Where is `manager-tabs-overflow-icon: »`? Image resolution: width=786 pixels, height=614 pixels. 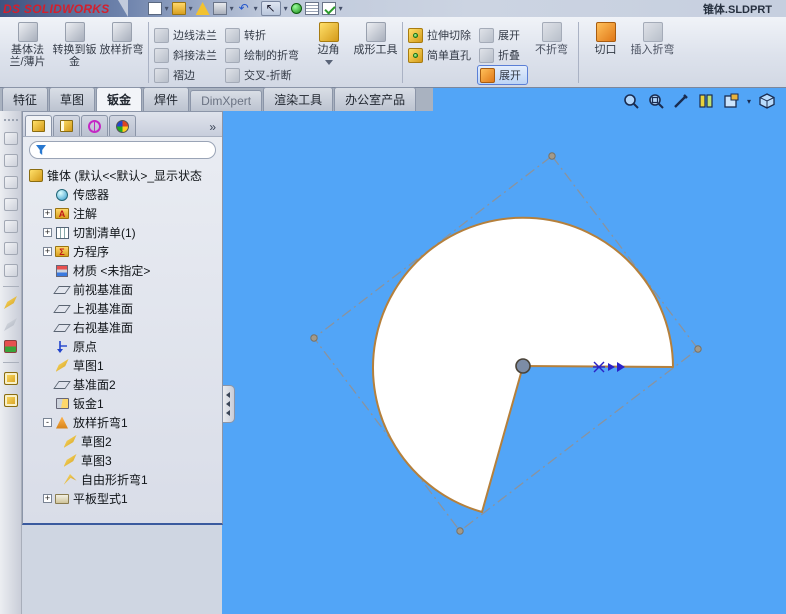
manager-tabs-overflow-icon: » is located at coordinates (212, 128).